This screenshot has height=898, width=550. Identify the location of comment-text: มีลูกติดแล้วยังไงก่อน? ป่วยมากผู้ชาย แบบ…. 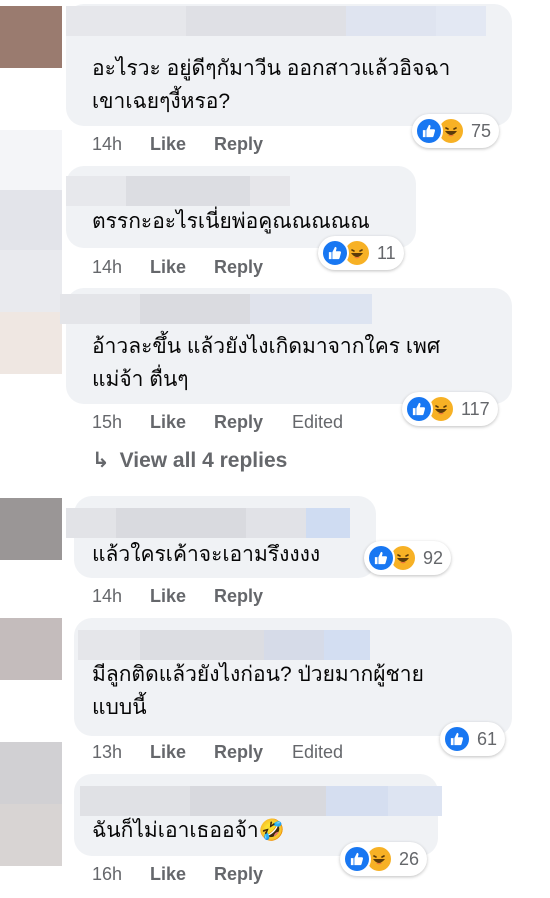
(258, 691).